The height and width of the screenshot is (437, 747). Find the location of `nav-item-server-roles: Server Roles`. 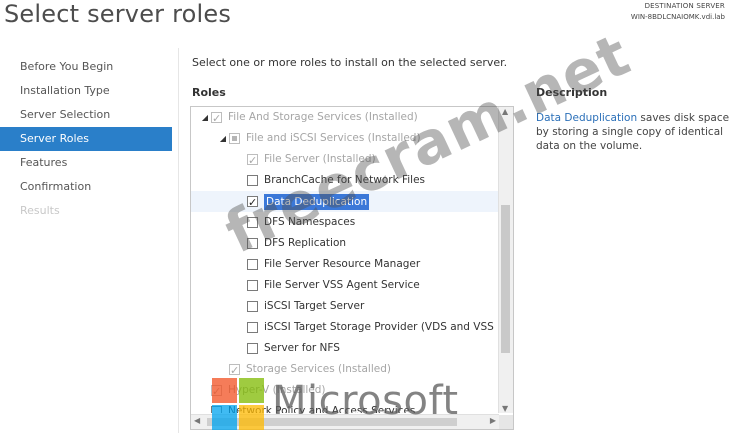

nav-item-server-roles: Server Roles is located at coordinates (86, 139).